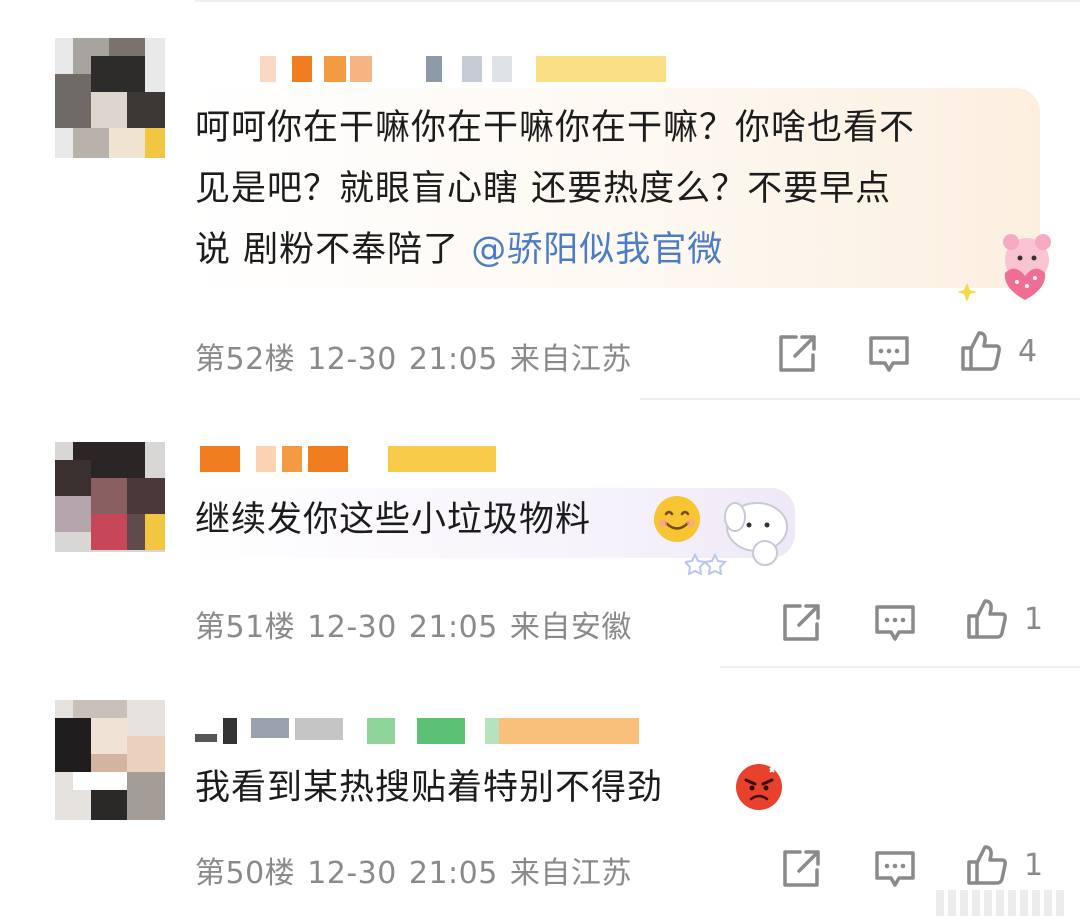 Image resolution: width=1080 pixels, height=922 pixels. Describe the element at coordinates (245, 873) in the screenshot. I see `floor-number: 第50楼` at that location.